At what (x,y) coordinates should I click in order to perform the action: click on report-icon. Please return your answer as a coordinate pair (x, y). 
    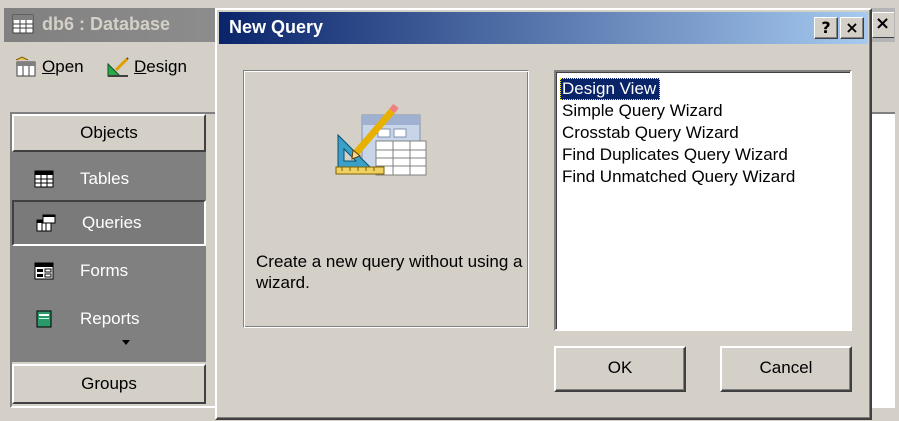
    Looking at the image, I should click on (44, 319).